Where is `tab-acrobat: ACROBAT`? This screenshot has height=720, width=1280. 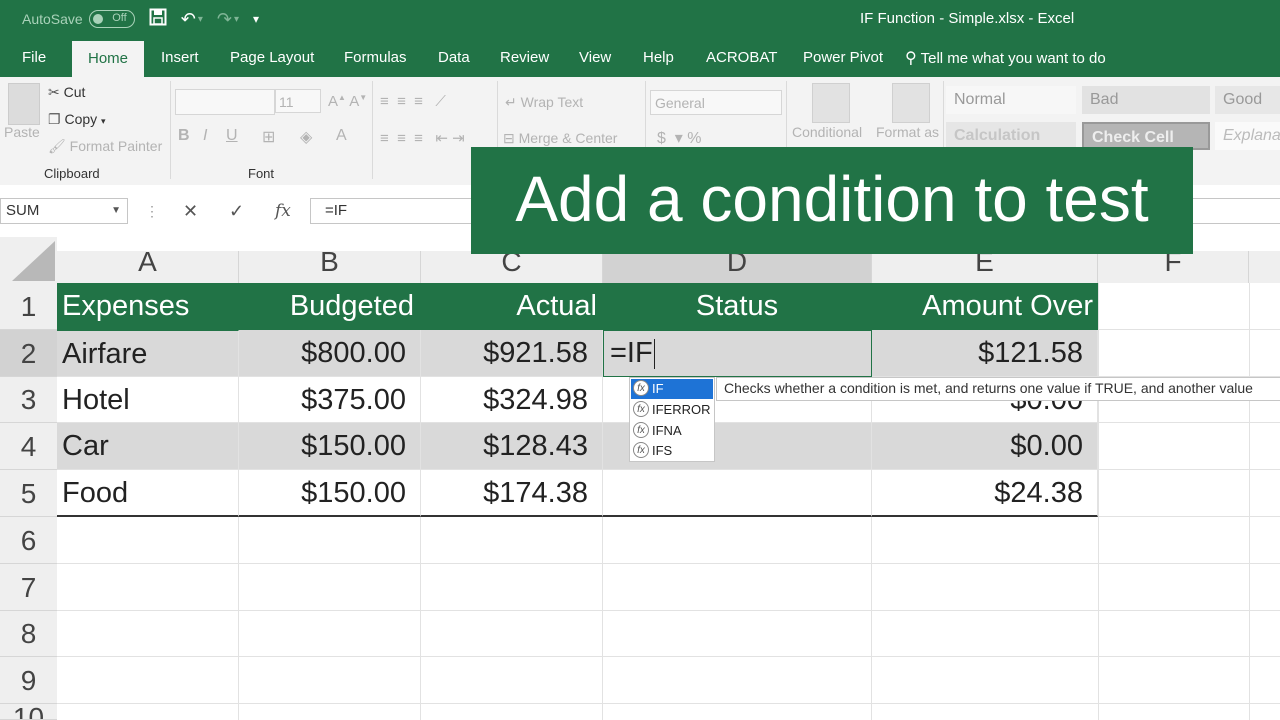
tab-acrobat: ACROBAT is located at coordinates (741, 57).